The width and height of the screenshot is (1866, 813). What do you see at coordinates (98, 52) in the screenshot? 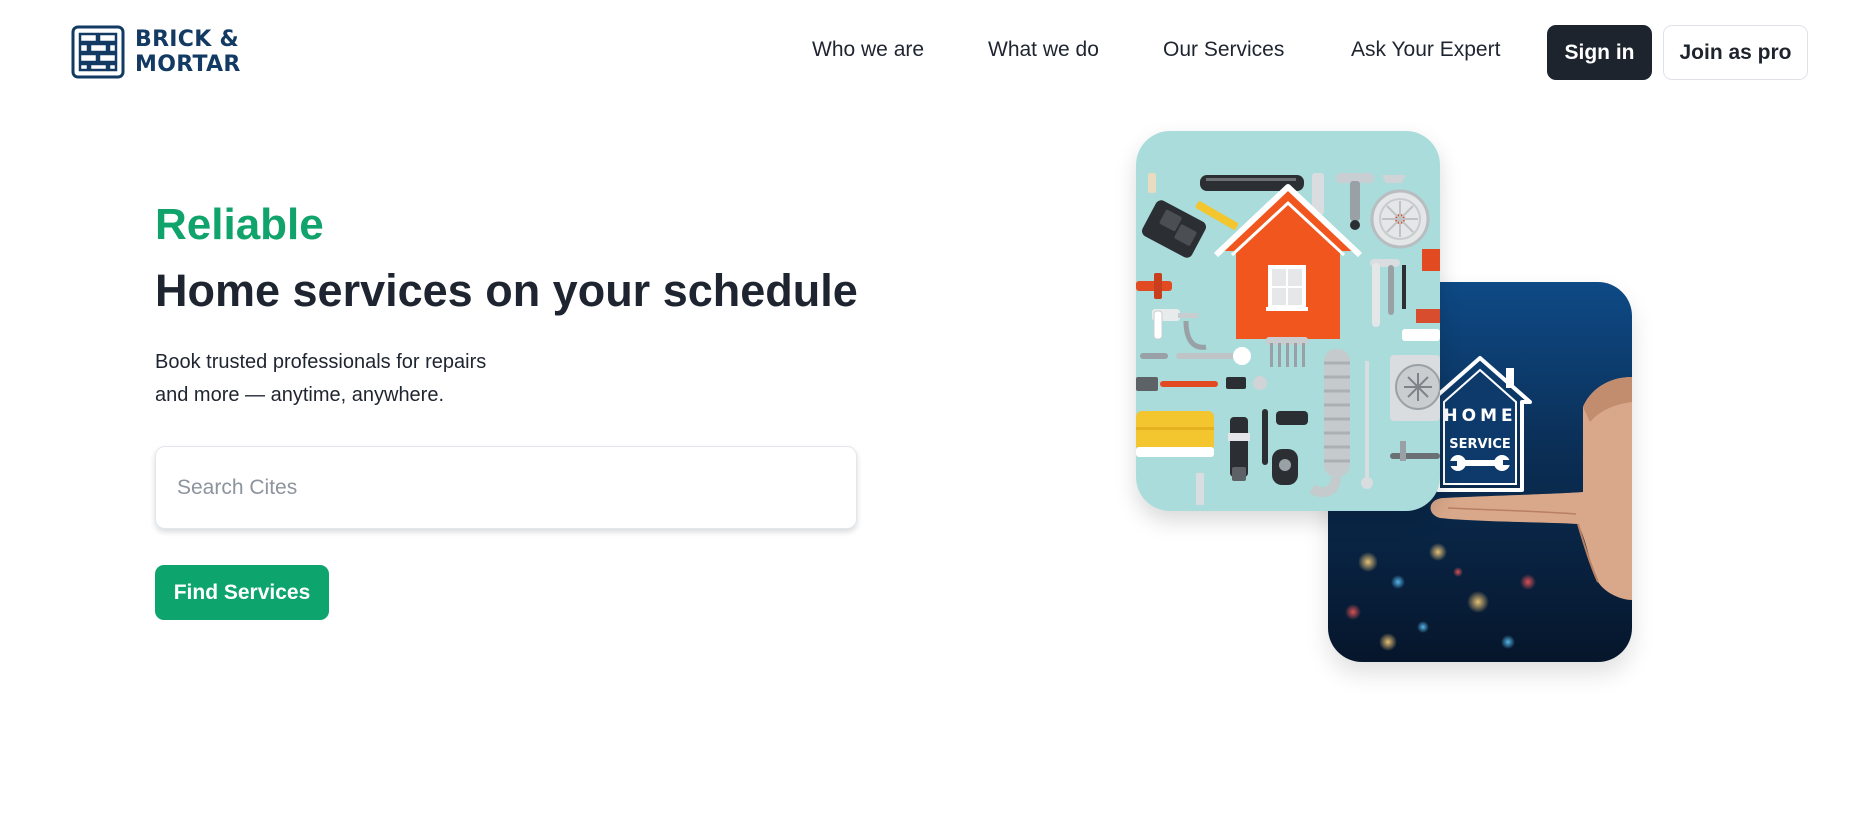
I see `brick-wall-icon` at bounding box center [98, 52].